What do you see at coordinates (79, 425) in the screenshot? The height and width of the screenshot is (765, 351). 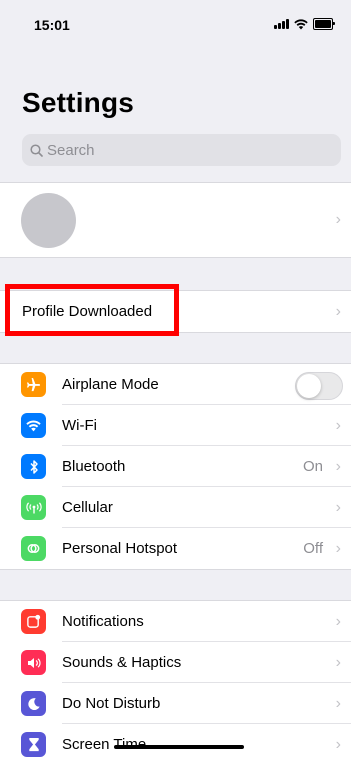 I see `wifi-label: Wi-Fi` at bounding box center [79, 425].